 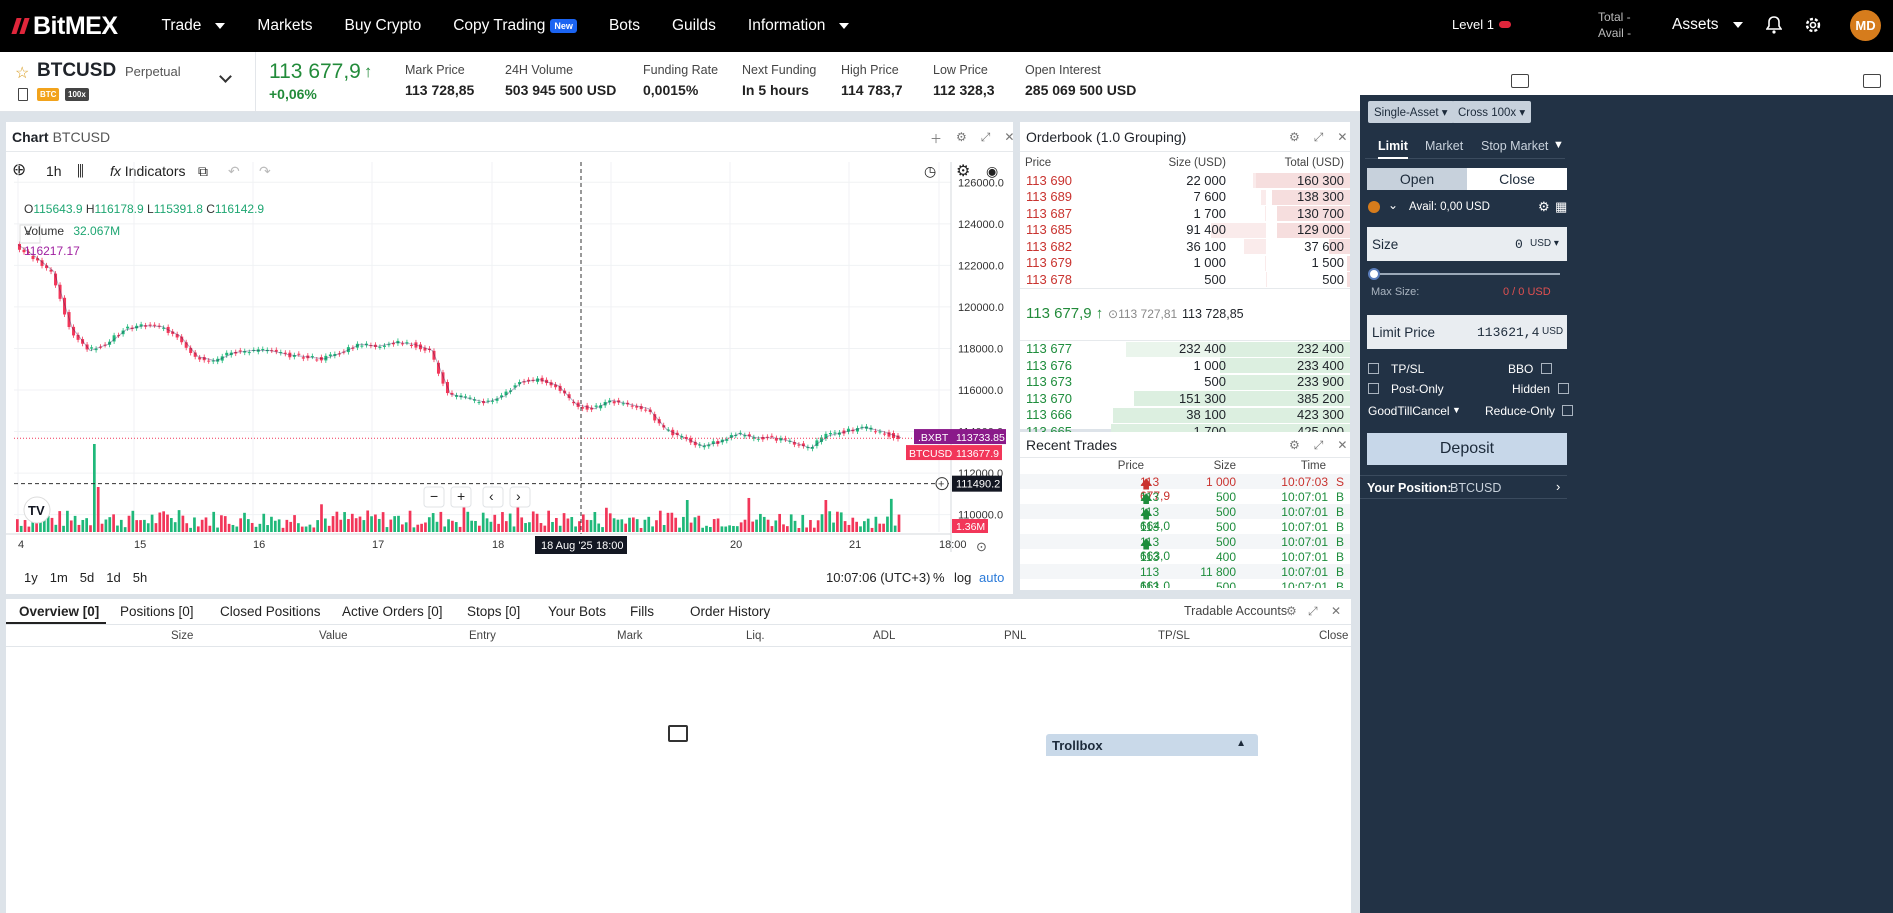 I want to click on tab-limit: Limit, so click(x=1393, y=149).